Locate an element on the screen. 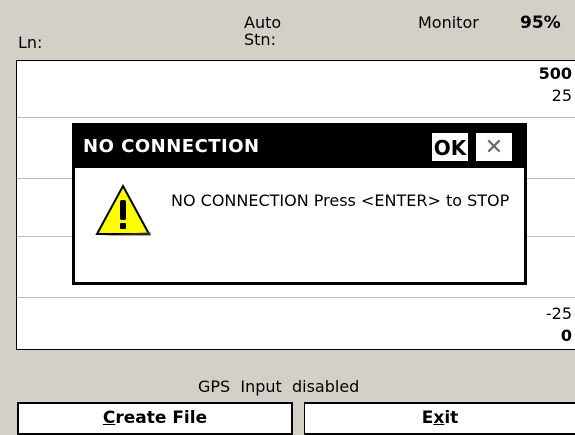 The width and height of the screenshot is (575, 435). create-file-button: Create File is located at coordinates (155, 418).